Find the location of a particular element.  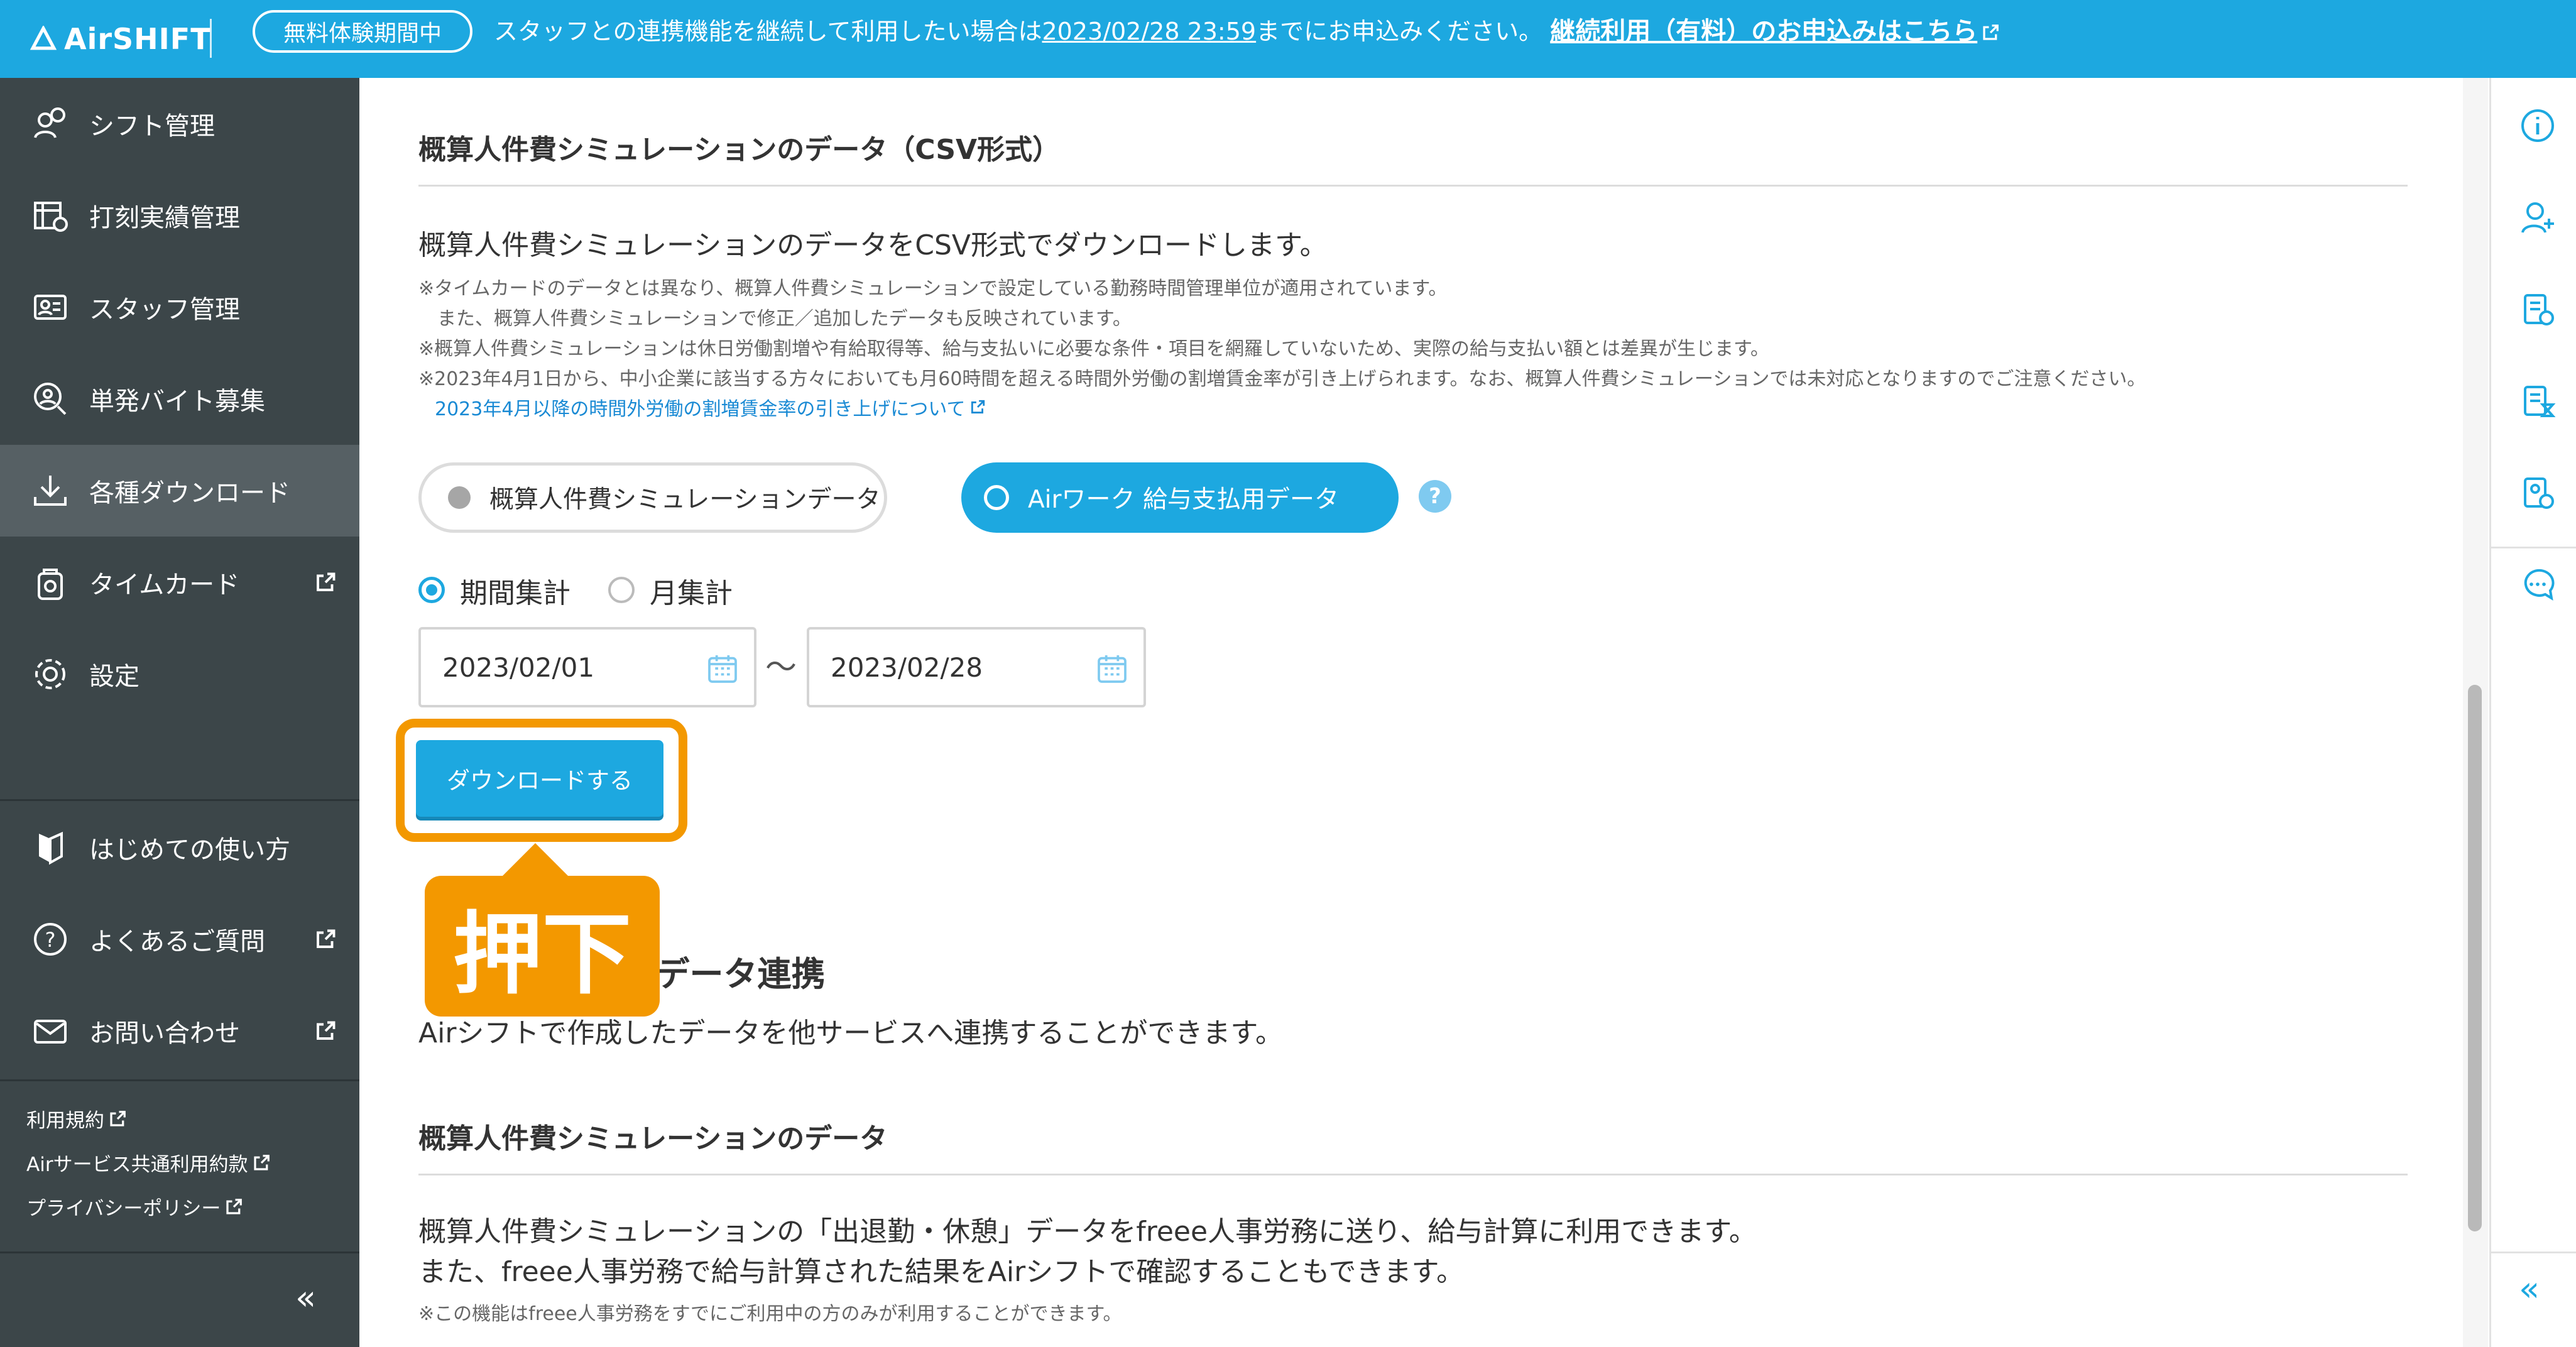

tab-labor-cost-simulation: 概算人件費シミュレーションデータ is located at coordinates (652, 497).